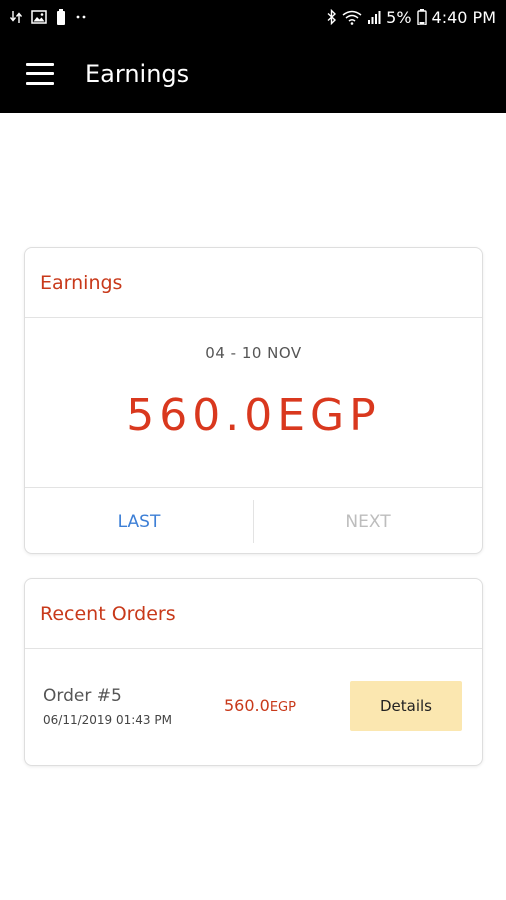 The height and width of the screenshot is (900, 506). I want to click on order-number: Order #5, so click(82, 696).